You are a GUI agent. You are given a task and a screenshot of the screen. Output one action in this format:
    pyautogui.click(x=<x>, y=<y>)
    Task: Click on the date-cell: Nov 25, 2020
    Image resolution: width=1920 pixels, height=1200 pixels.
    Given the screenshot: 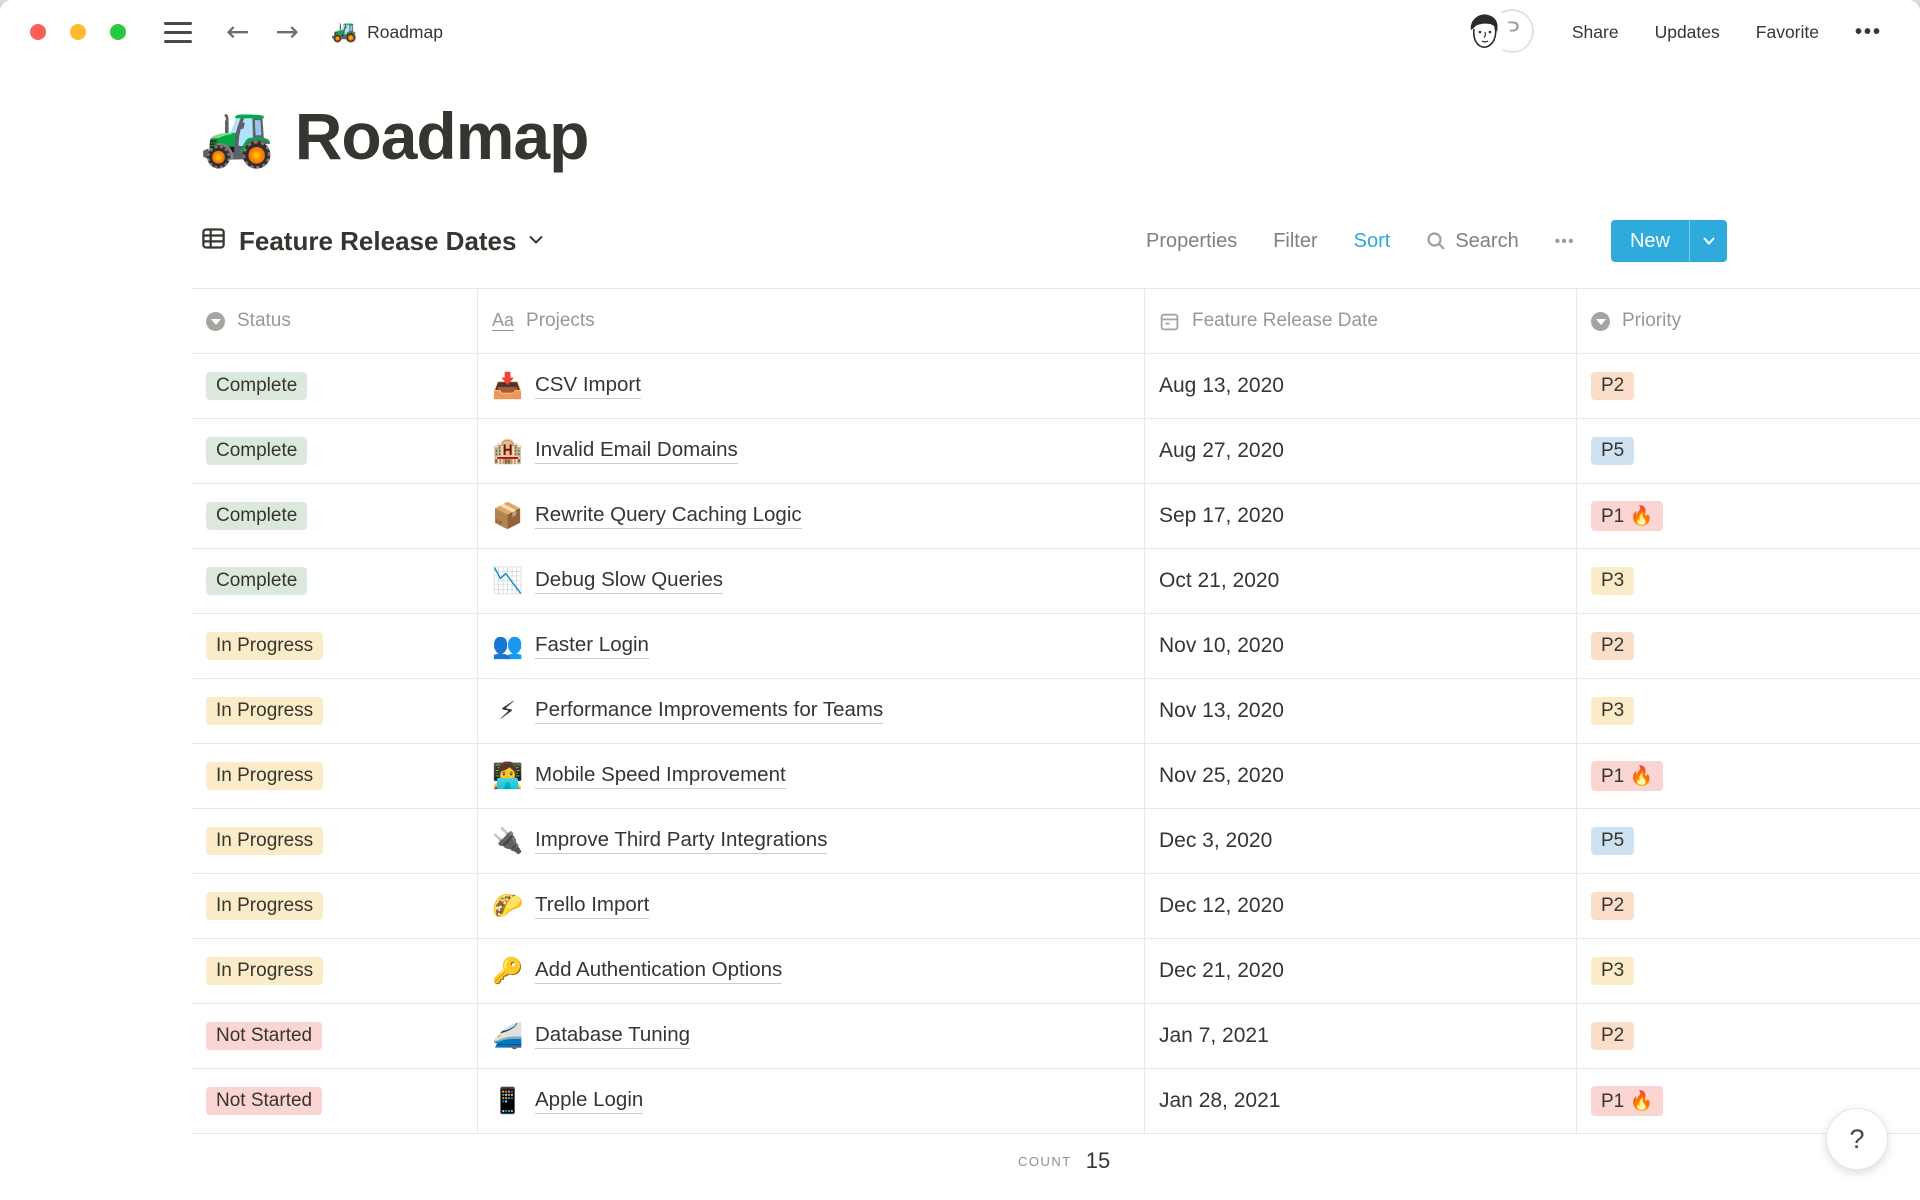 What is the action you would take?
    pyautogui.click(x=1361, y=776)
    